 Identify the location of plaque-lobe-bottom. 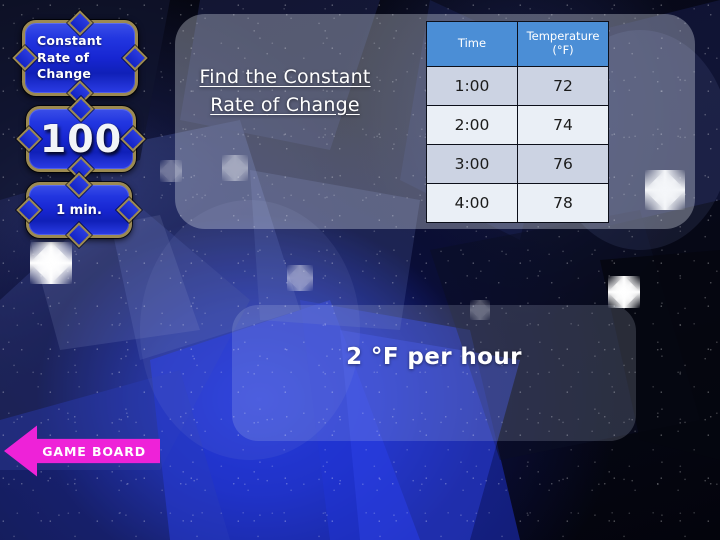
(79, 235).